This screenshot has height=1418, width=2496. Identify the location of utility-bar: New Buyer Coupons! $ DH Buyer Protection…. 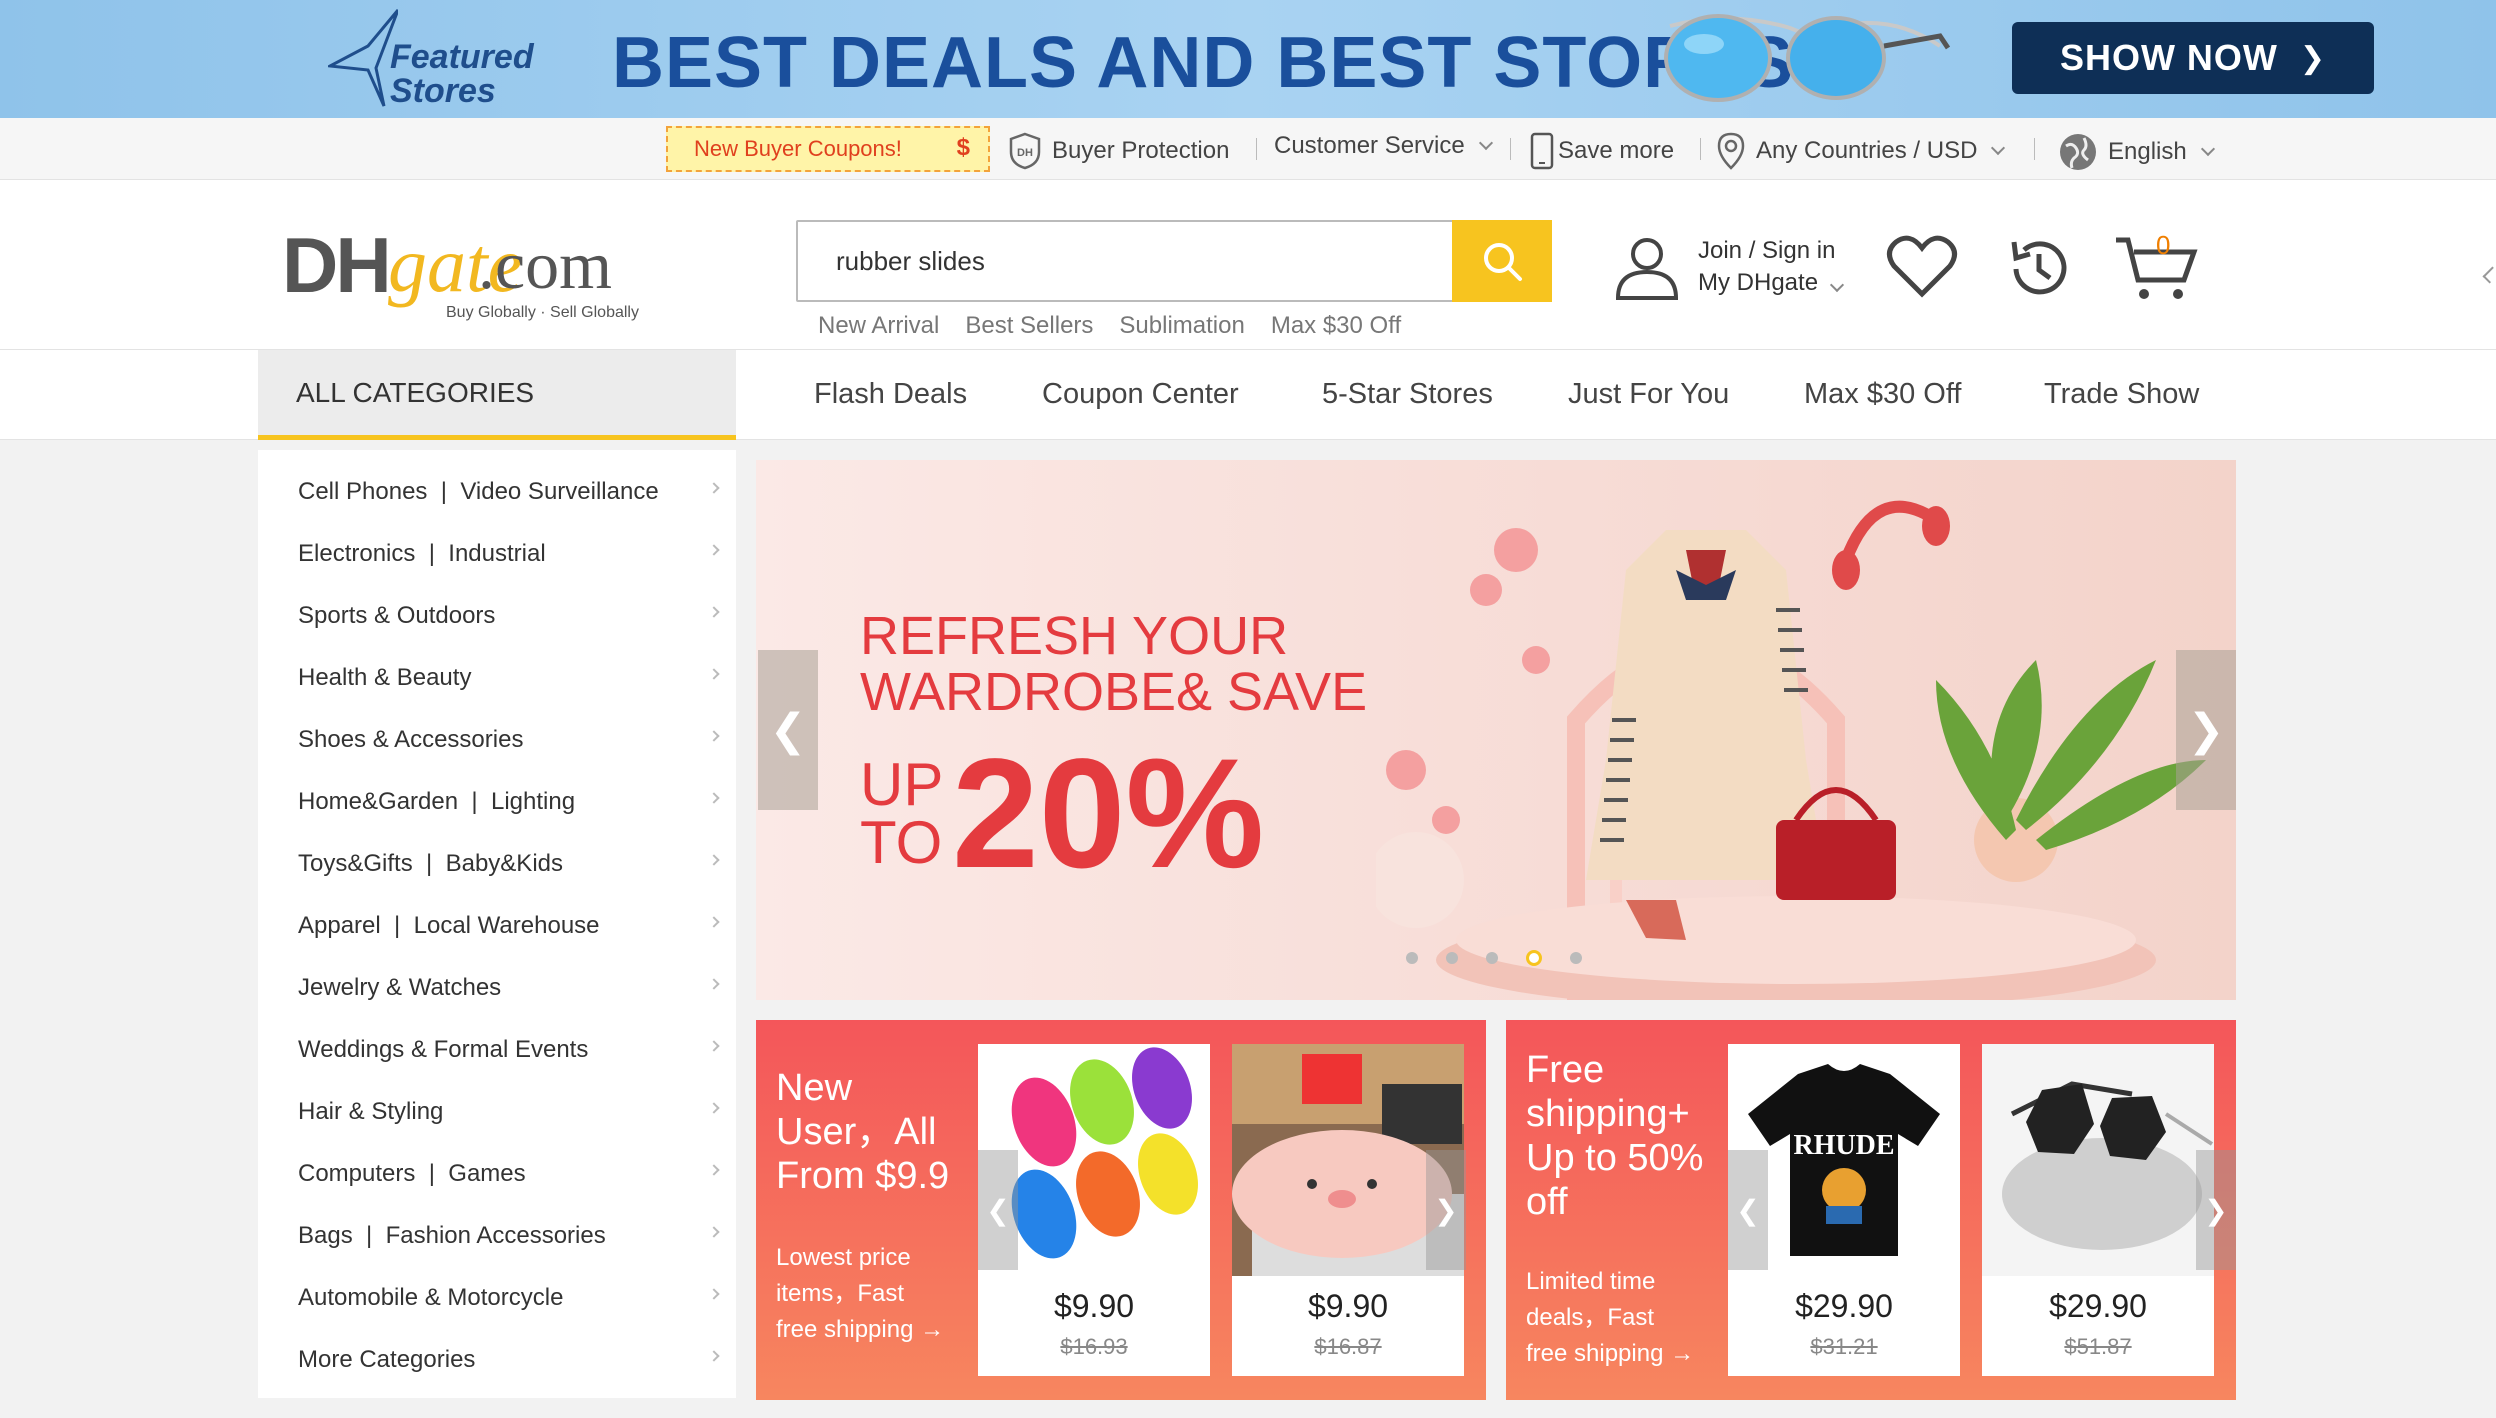
(1248, 149).